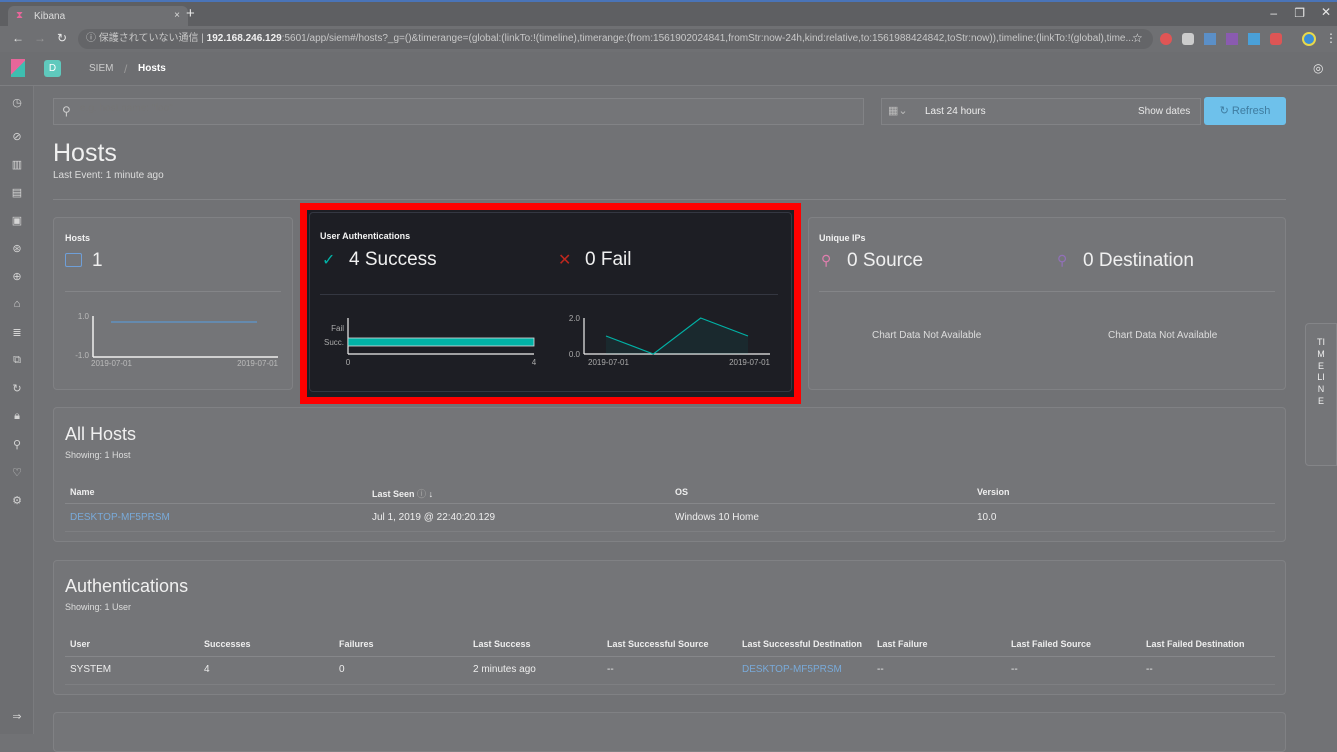 The width and height of the screenshot is (1337, 752). I want to click on browser-tab-strip: ⧗ Kibana × + – ❐ ✕, so click(668, 14).